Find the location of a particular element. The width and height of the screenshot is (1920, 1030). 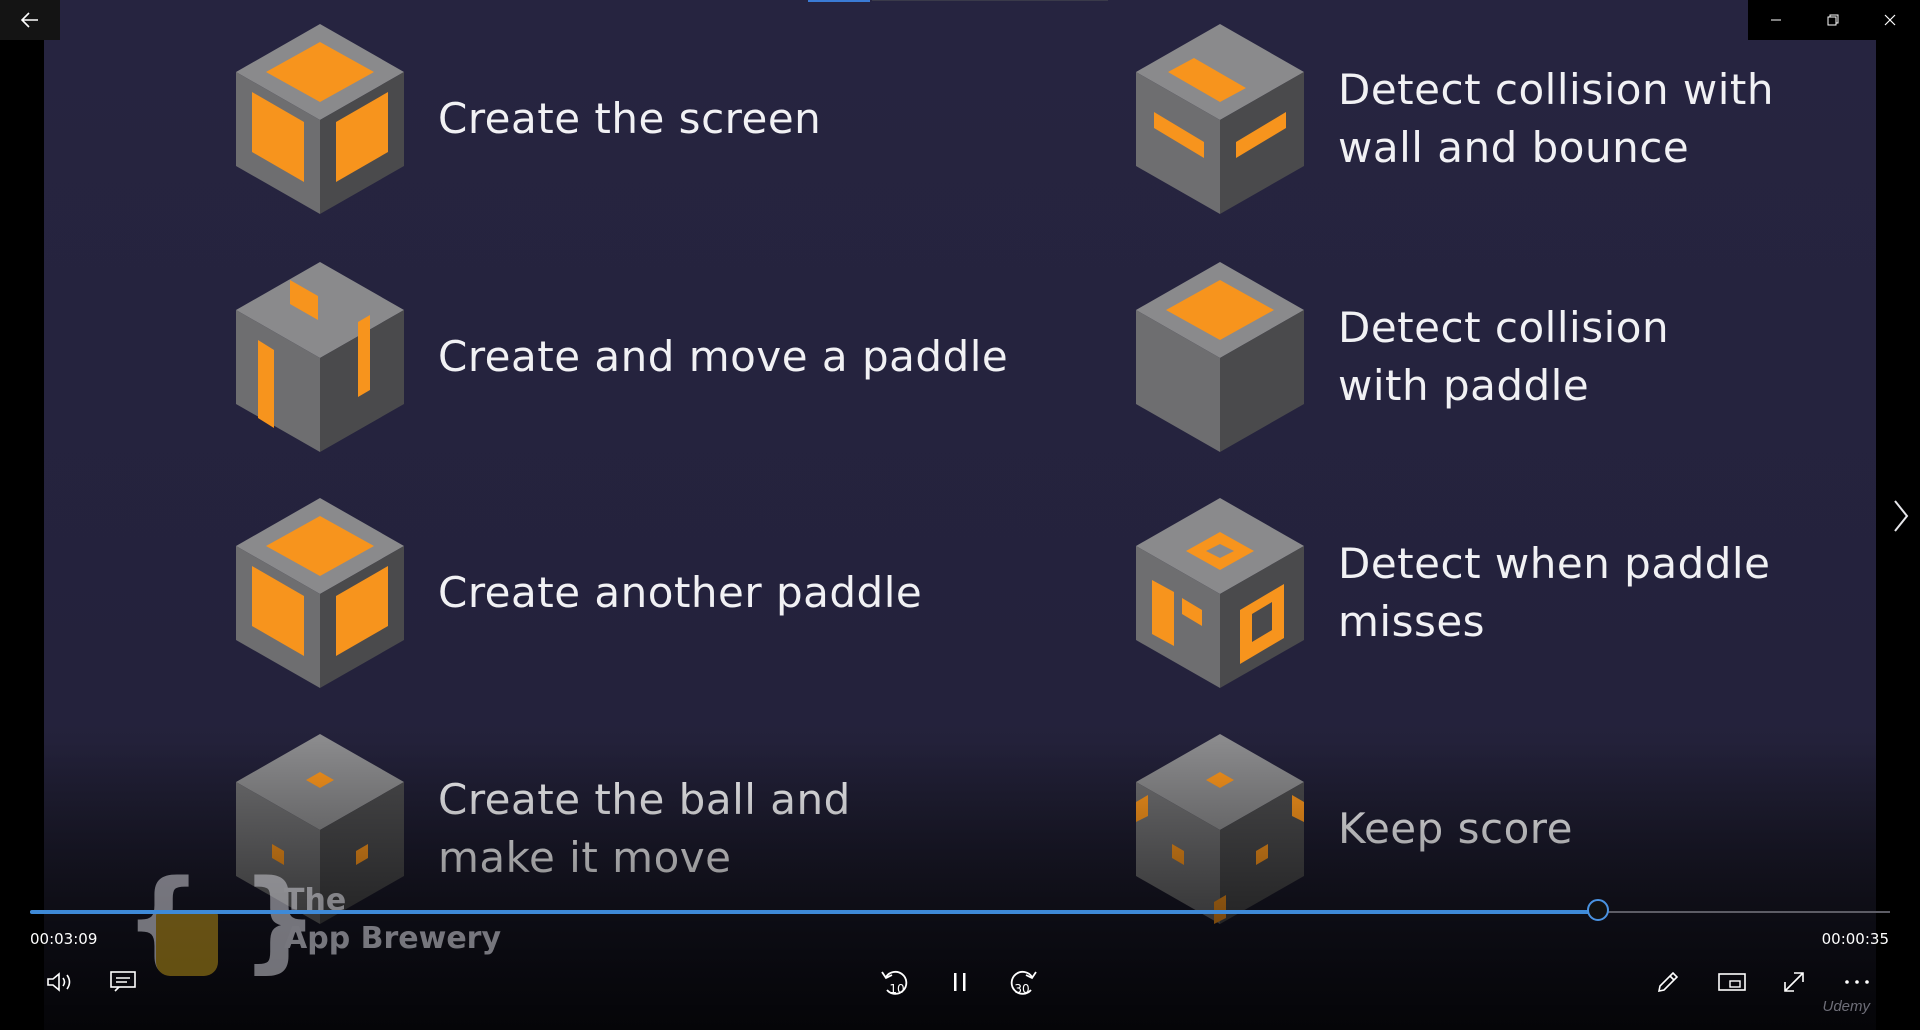

slide-item-label: Create and move a paddle is located at coordinates (723, 356).